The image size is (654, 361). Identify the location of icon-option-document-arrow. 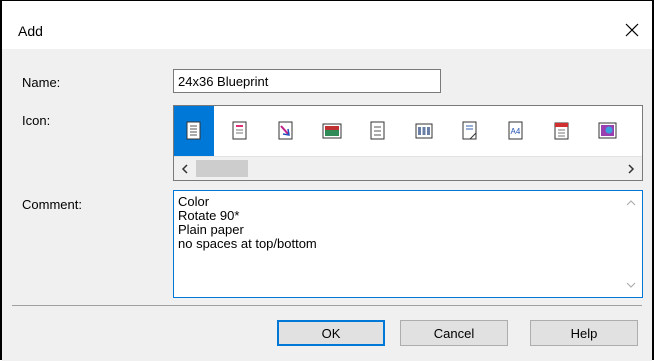
(286, 131).